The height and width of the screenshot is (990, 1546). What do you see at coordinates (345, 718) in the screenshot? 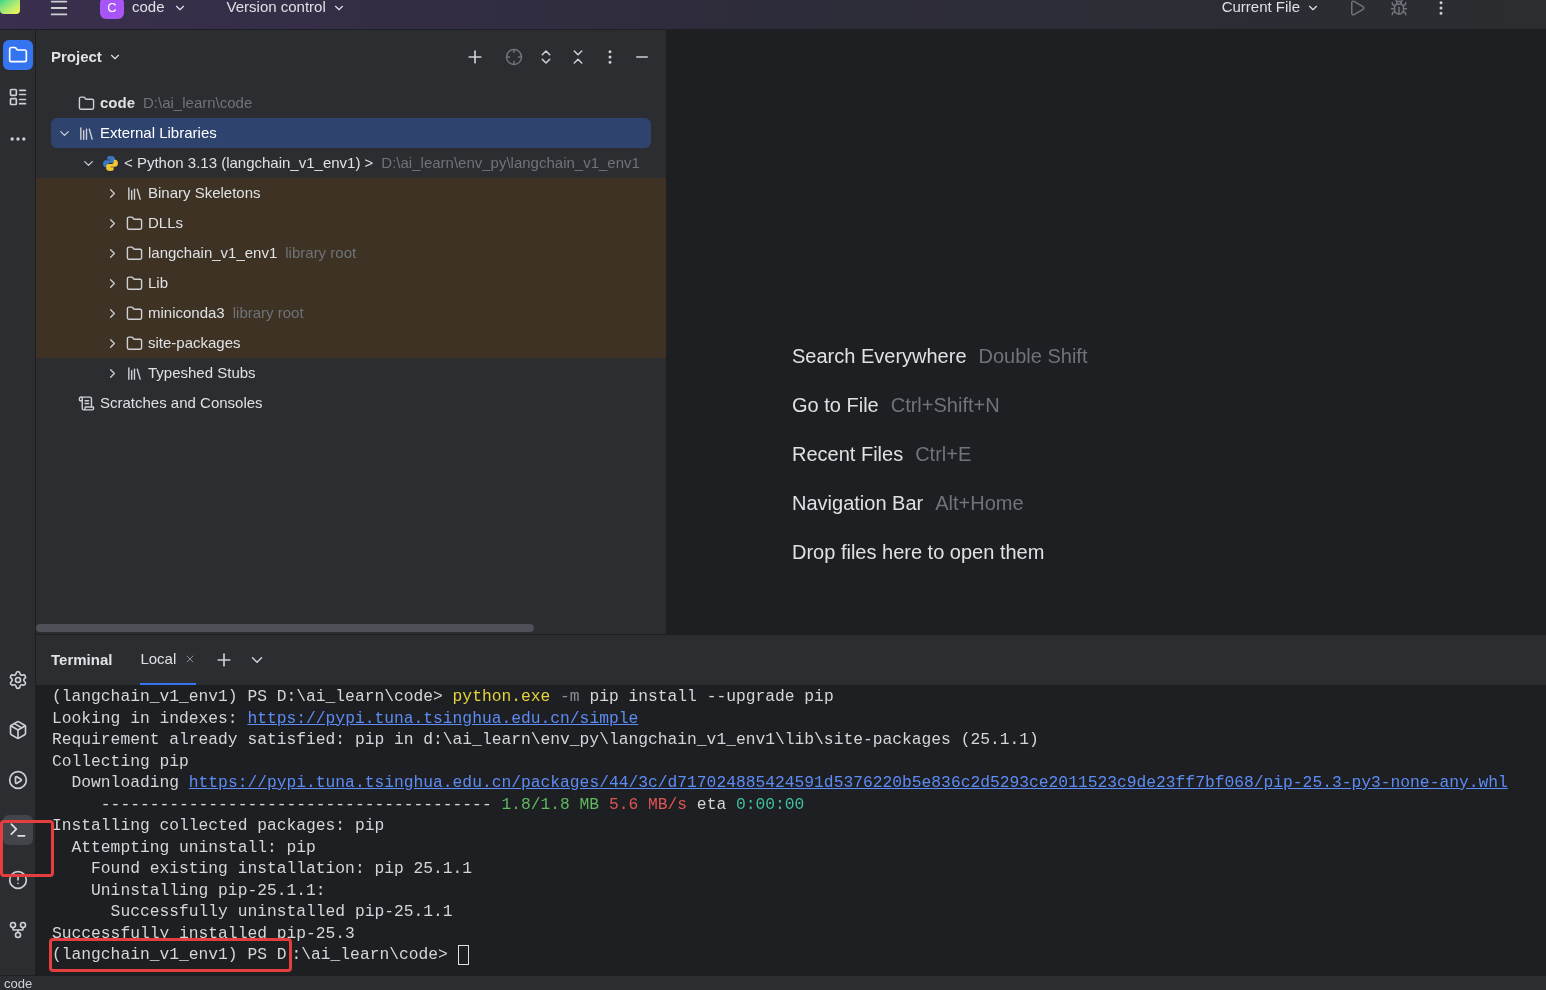
I see `terminal-line: Looking in indexes: https://pypi.tuna.tsinghua.edu.cn/simple` at bounding box center [345, 718].